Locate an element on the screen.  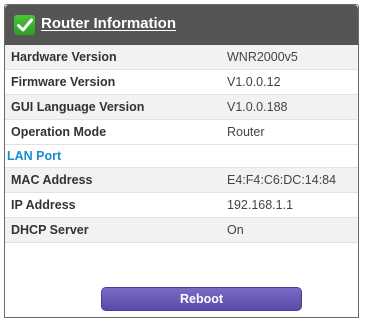
check-icon is located at coordinates (24, 25).